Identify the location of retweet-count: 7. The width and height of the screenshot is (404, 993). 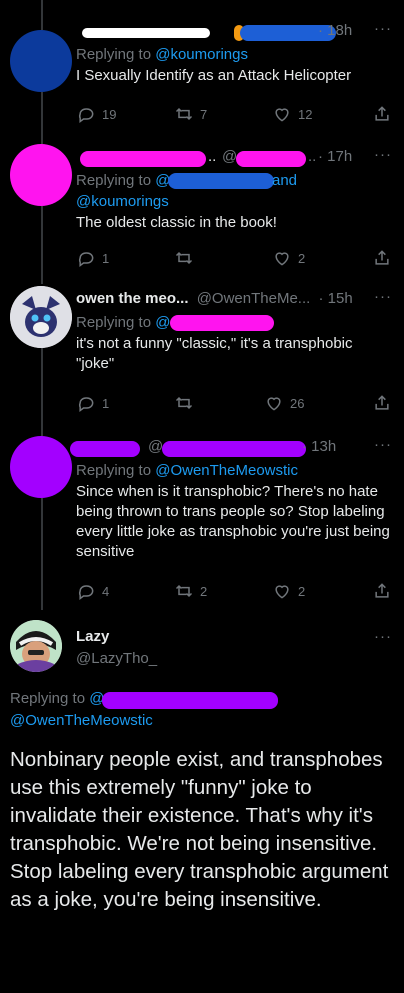
(204, 114).